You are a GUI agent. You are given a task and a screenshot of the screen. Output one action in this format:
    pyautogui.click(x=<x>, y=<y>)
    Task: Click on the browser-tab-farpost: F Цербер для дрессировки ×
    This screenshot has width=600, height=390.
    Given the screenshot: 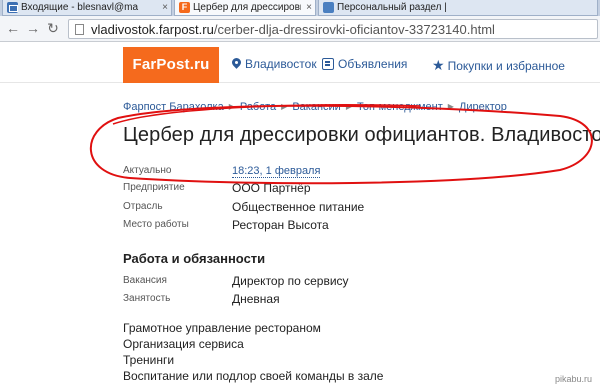 What is the action you would take?
    pyautogui.click(x=245, y=8)
    